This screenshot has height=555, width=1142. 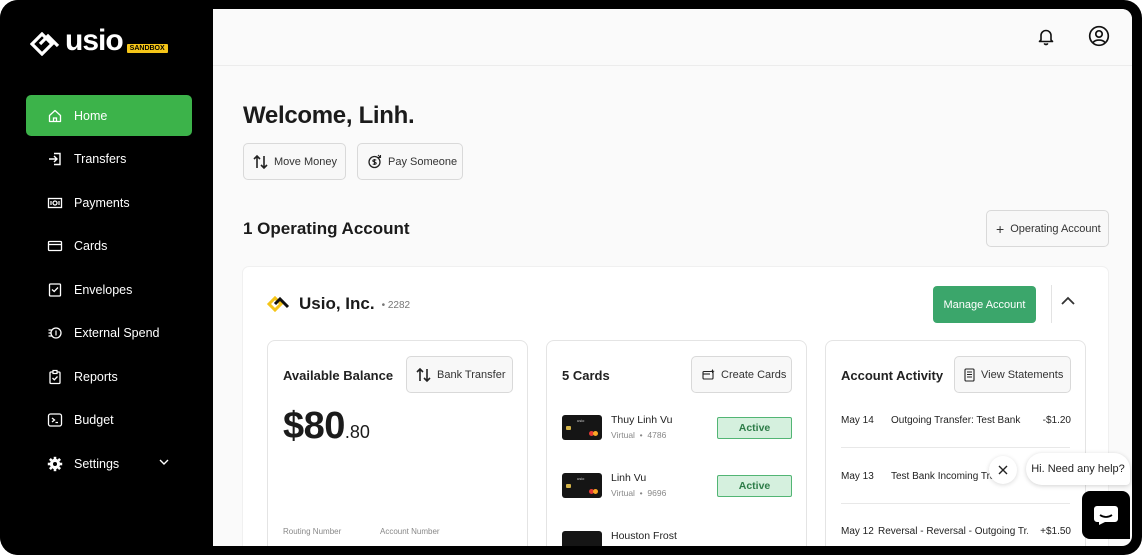 I want to click on activity-date: May 13, so click(x=857, y=476).